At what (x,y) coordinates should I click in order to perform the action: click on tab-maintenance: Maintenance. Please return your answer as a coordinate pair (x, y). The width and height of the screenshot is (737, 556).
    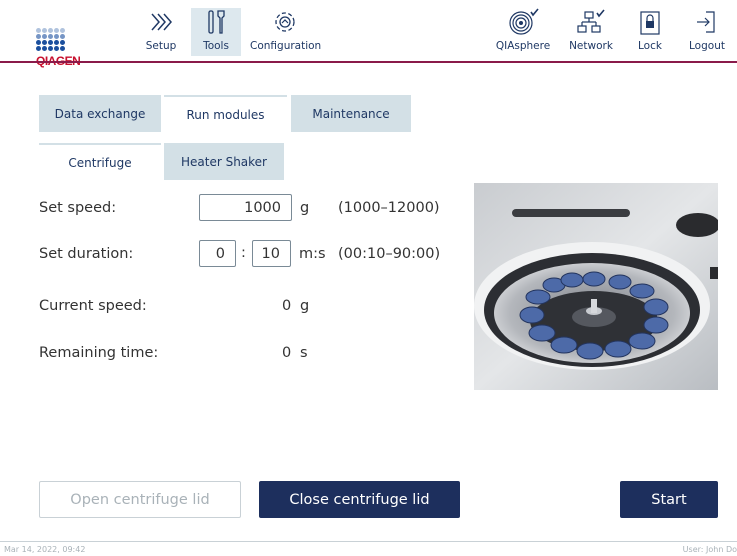
    Looking at the image, I should click on (351, 113).